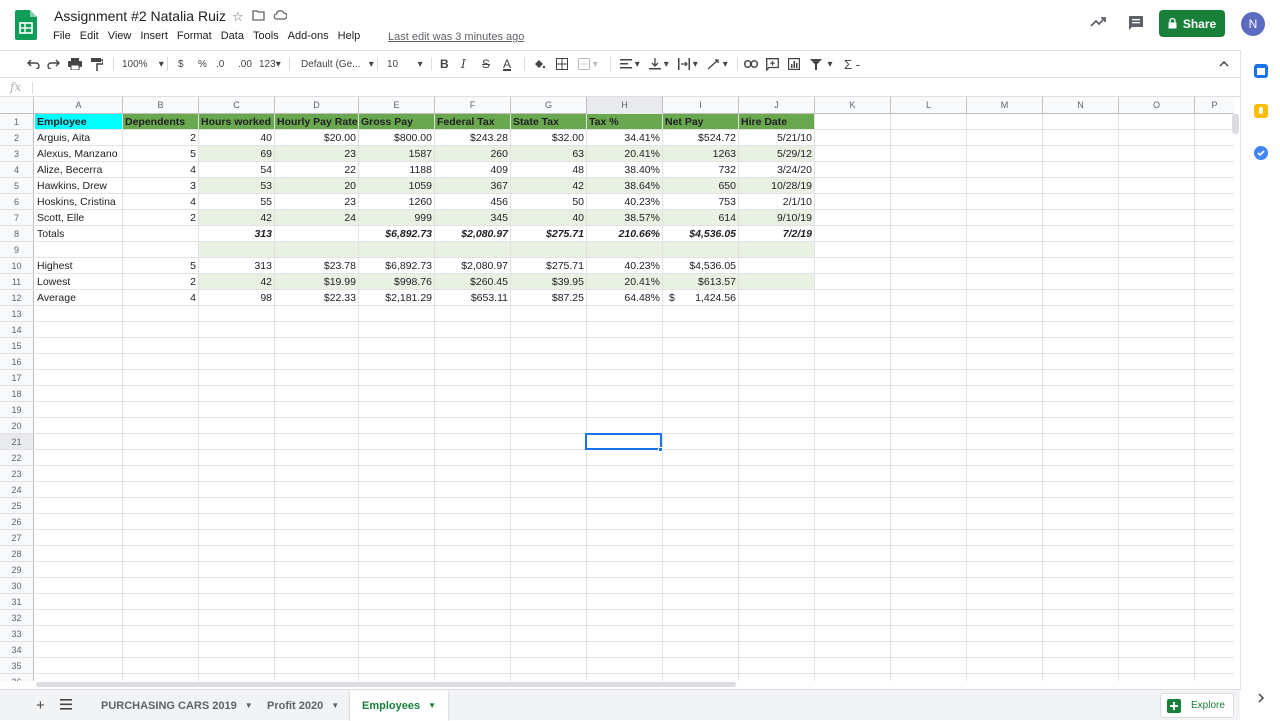 The image size is (1280, 721). What do you see at coordinates (794, 64) in the screenshot?
I see `insert-chart-icon` at bounding box center [794, 64].